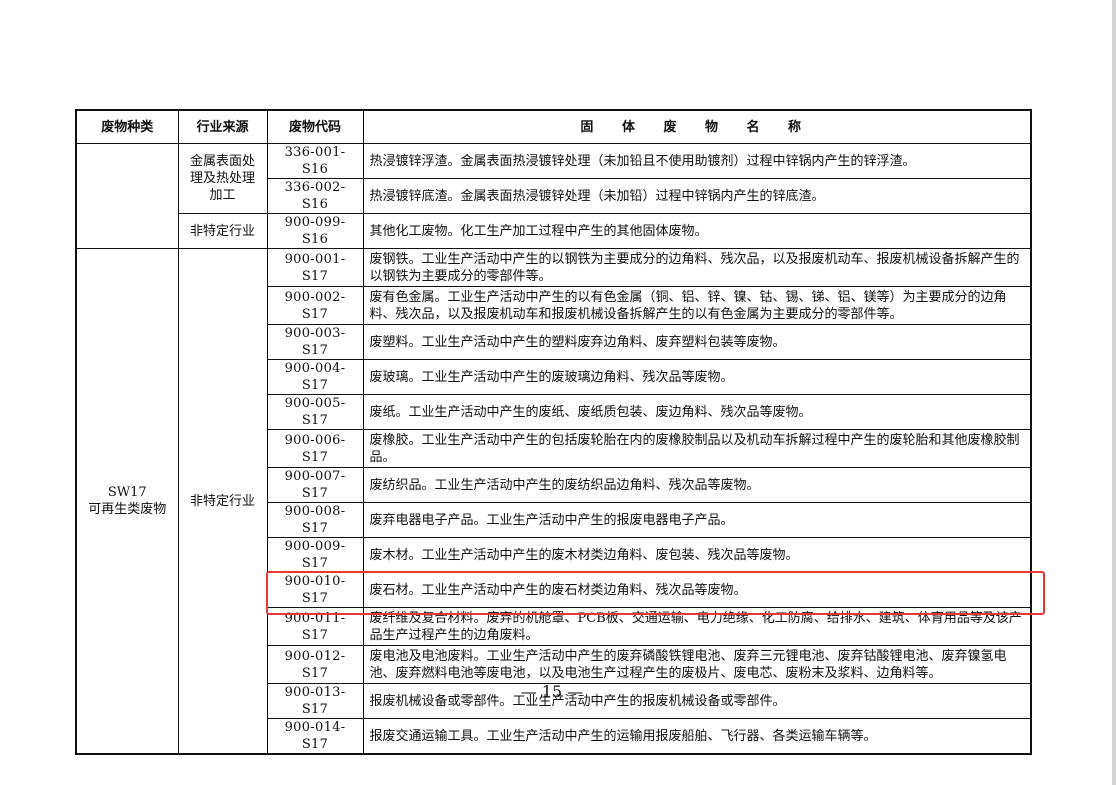 The image size is (1116, 785). What do you see at coordinates (315, 485) in the screenshot?
I see `waste-code: 900-007-S17` at bounding box center [315, 485].